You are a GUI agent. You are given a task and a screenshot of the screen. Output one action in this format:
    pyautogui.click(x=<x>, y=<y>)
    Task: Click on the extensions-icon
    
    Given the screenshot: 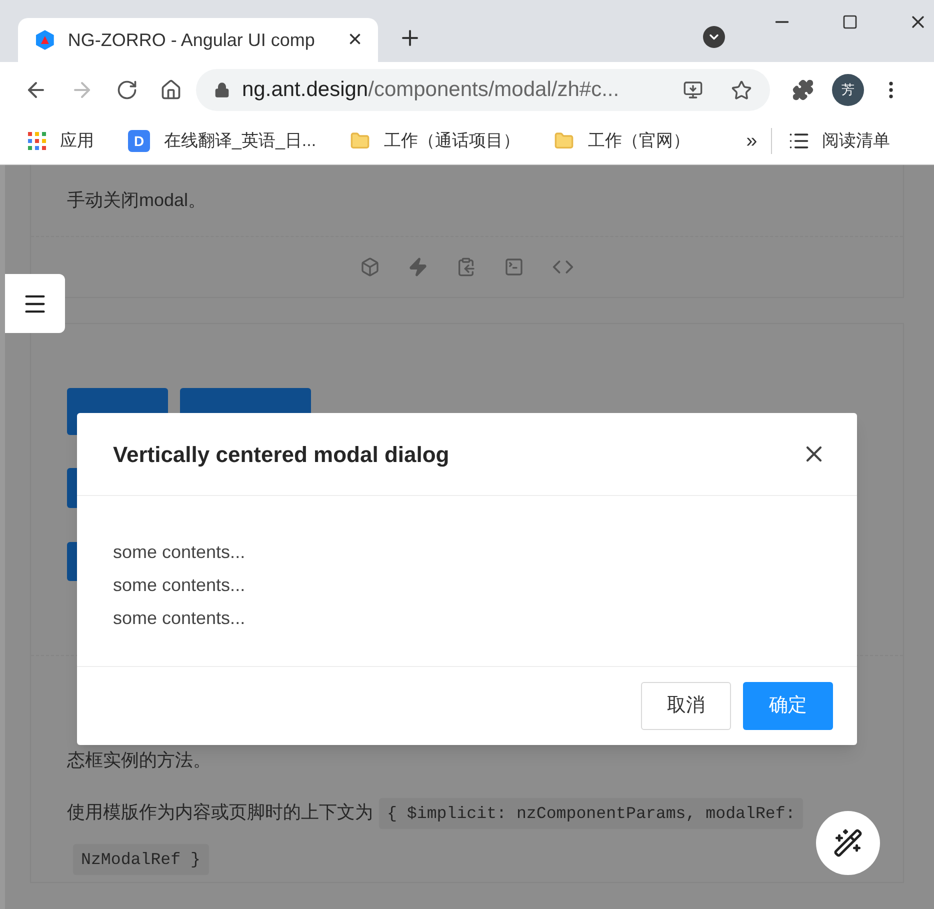 What is the action you would take?
    pyautogui.click(x=803, y=90)
    